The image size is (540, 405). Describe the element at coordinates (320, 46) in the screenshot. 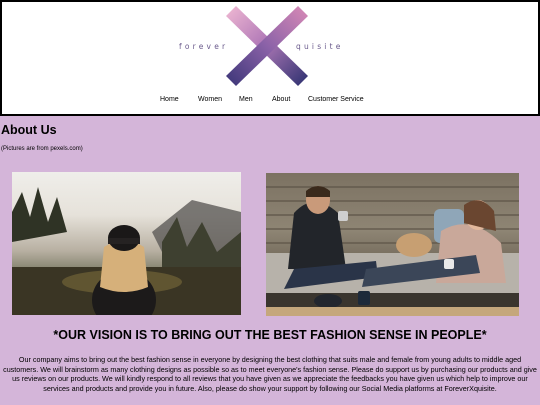

I see `logo-text-right: quisite` at that location.